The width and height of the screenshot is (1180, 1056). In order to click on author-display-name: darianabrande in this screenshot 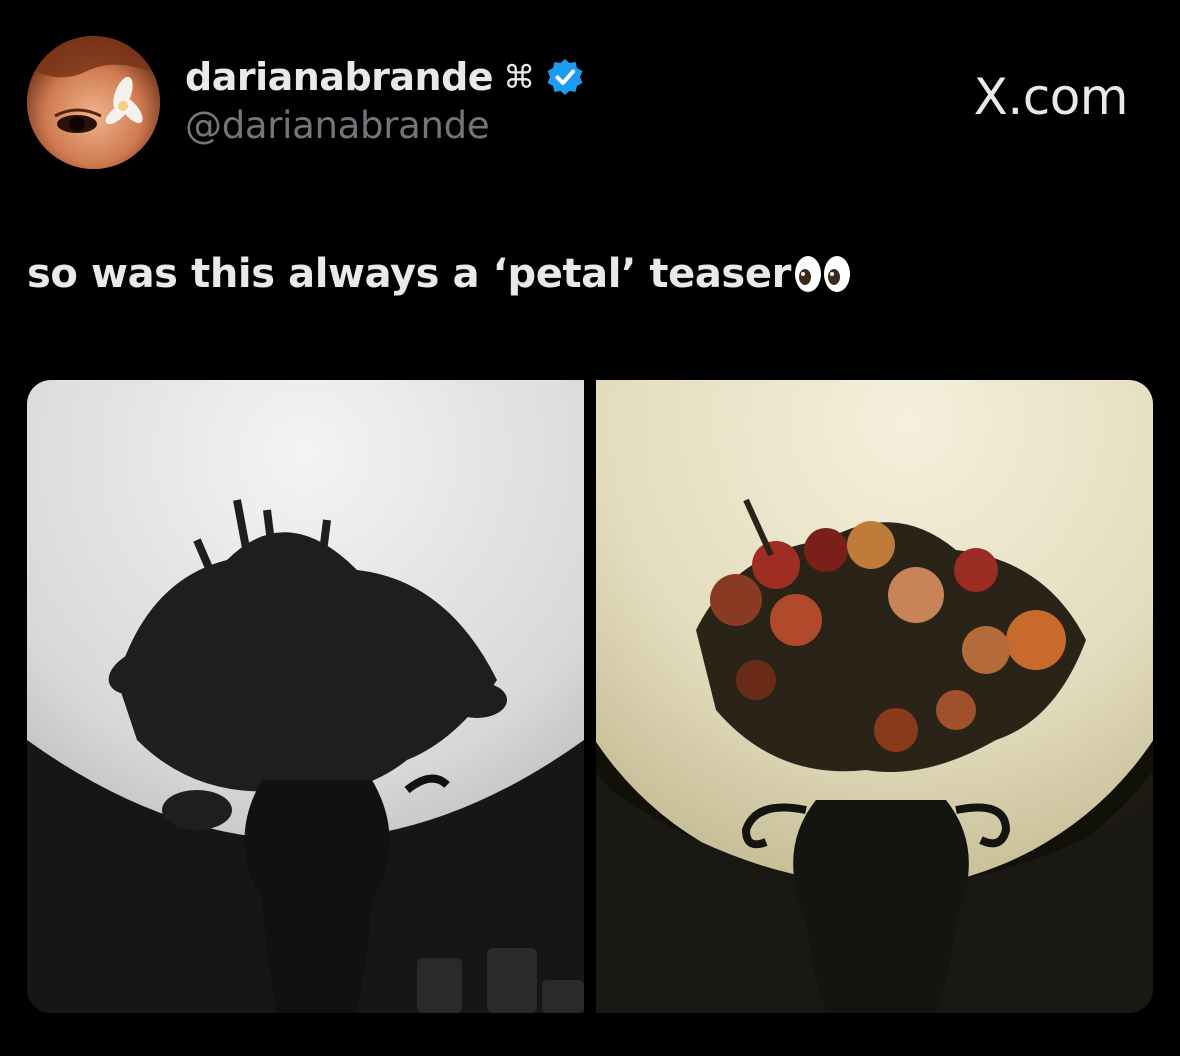, I will do `click(339, 77)`.